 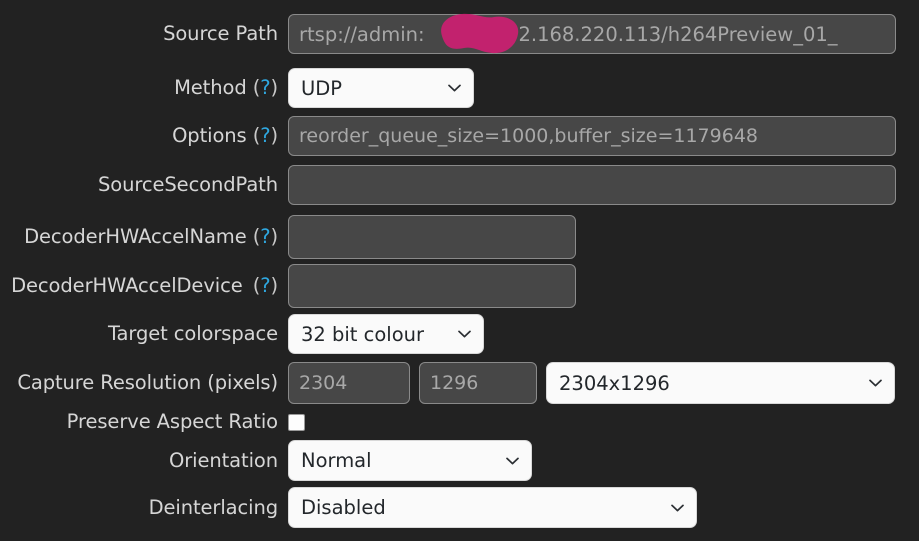 I want to click on method-help-icon: (?), so click(x=265, y=87).